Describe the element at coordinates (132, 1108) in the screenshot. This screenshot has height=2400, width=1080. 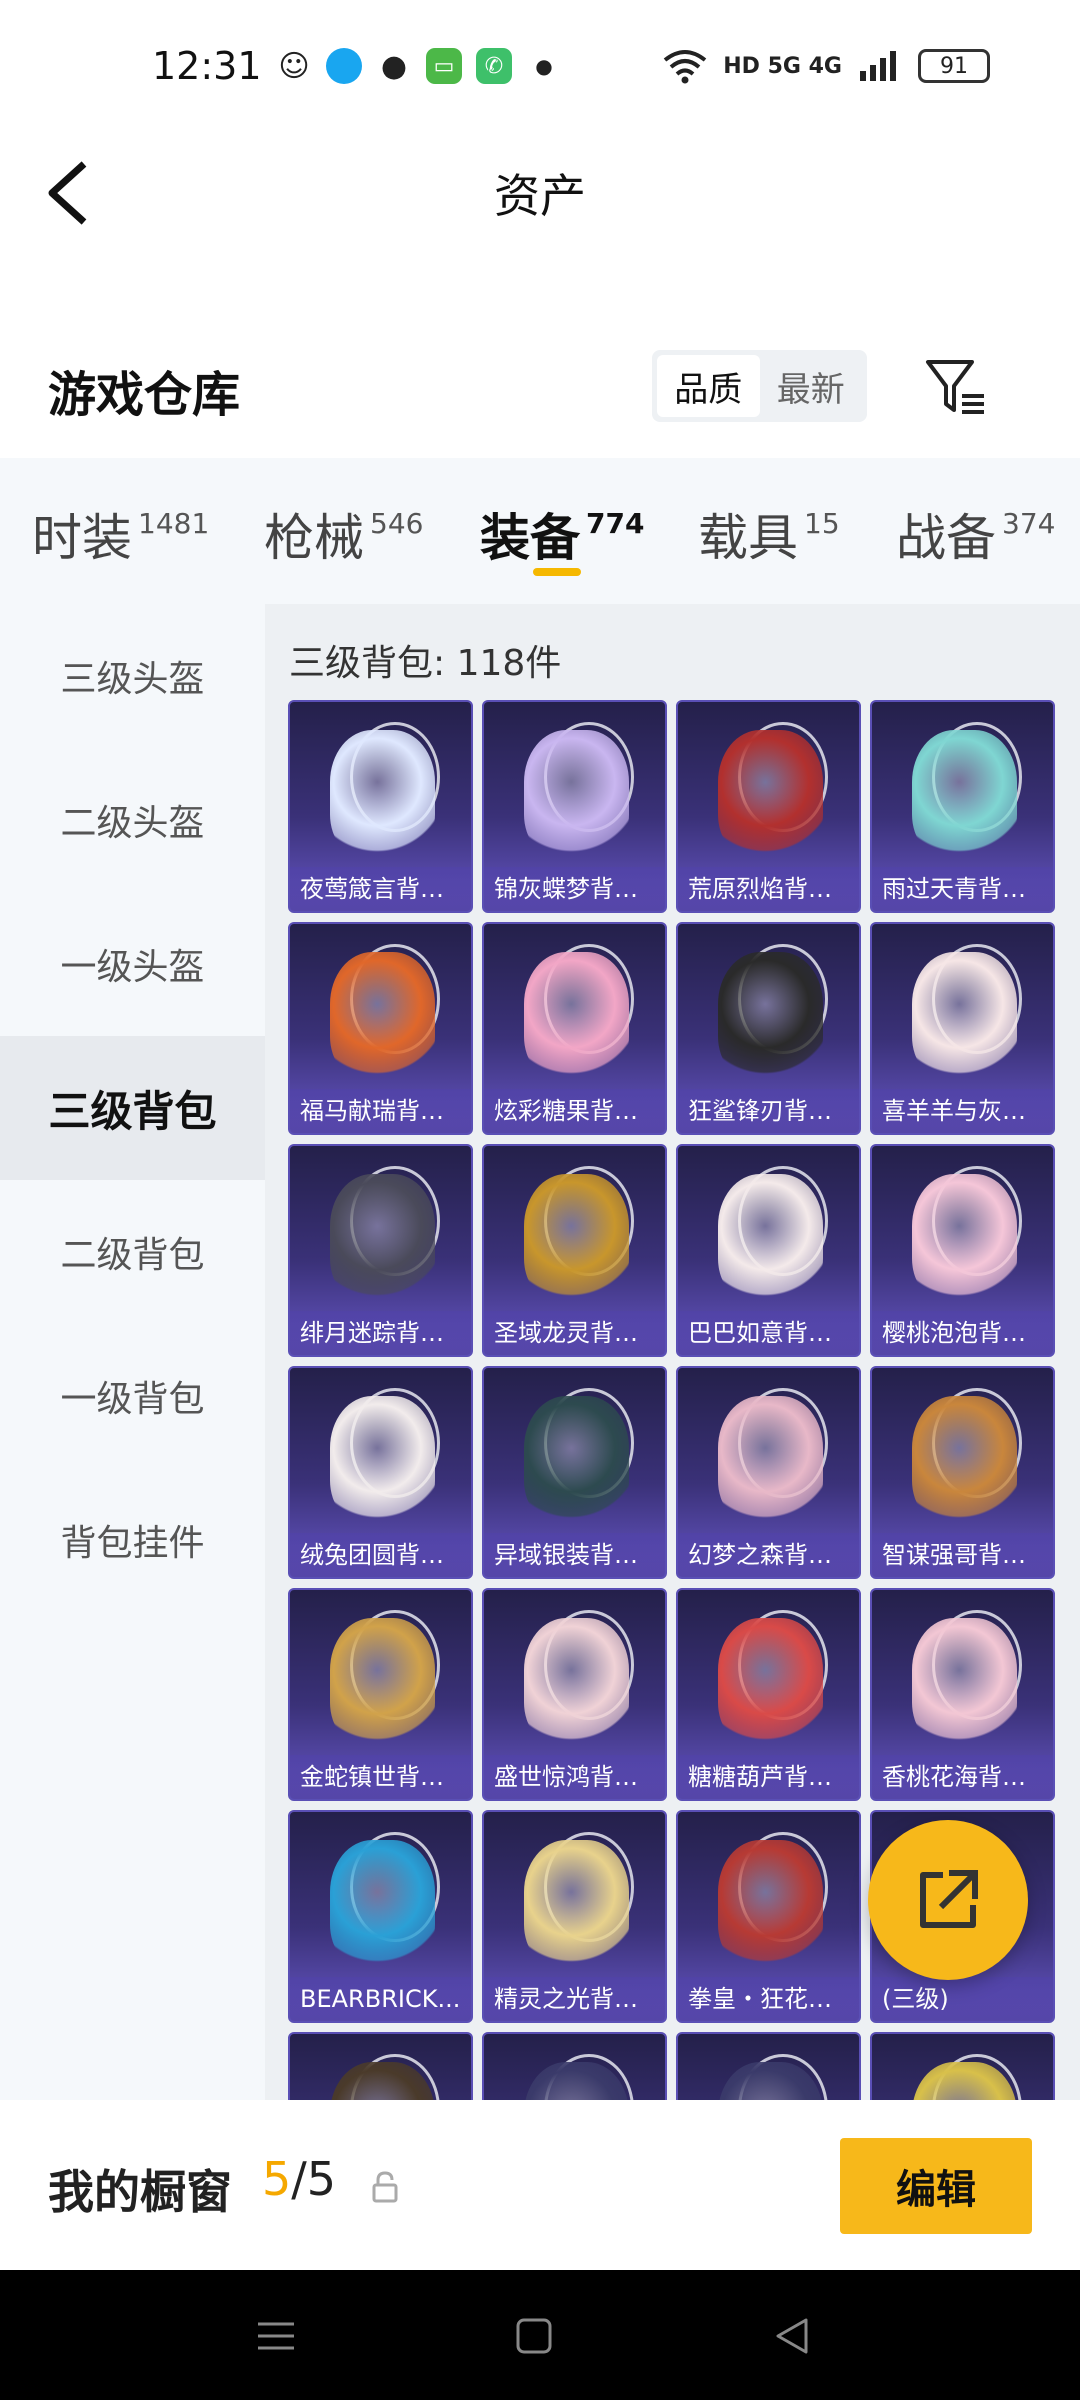
I see `sidebar-item-level3-backpack: 三级背包` at that location.